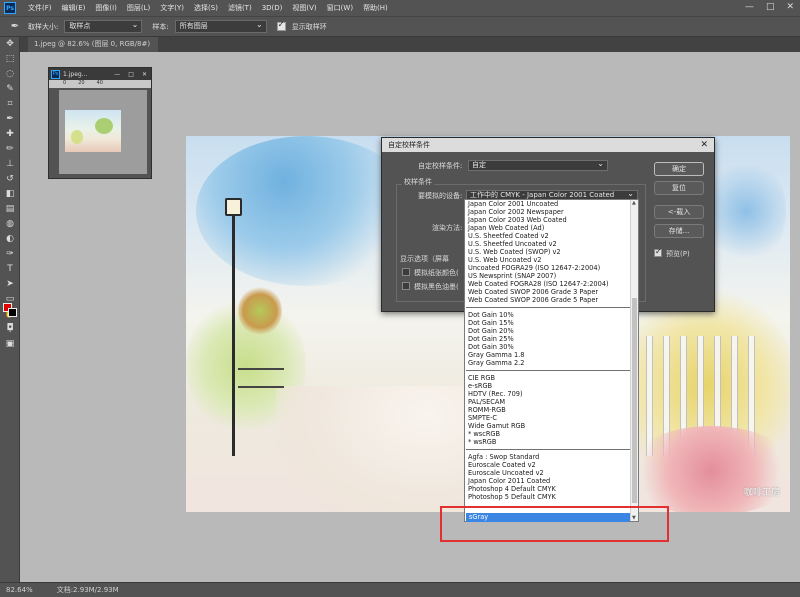  I want to click on maximize-icon: □, so click(770, 7).